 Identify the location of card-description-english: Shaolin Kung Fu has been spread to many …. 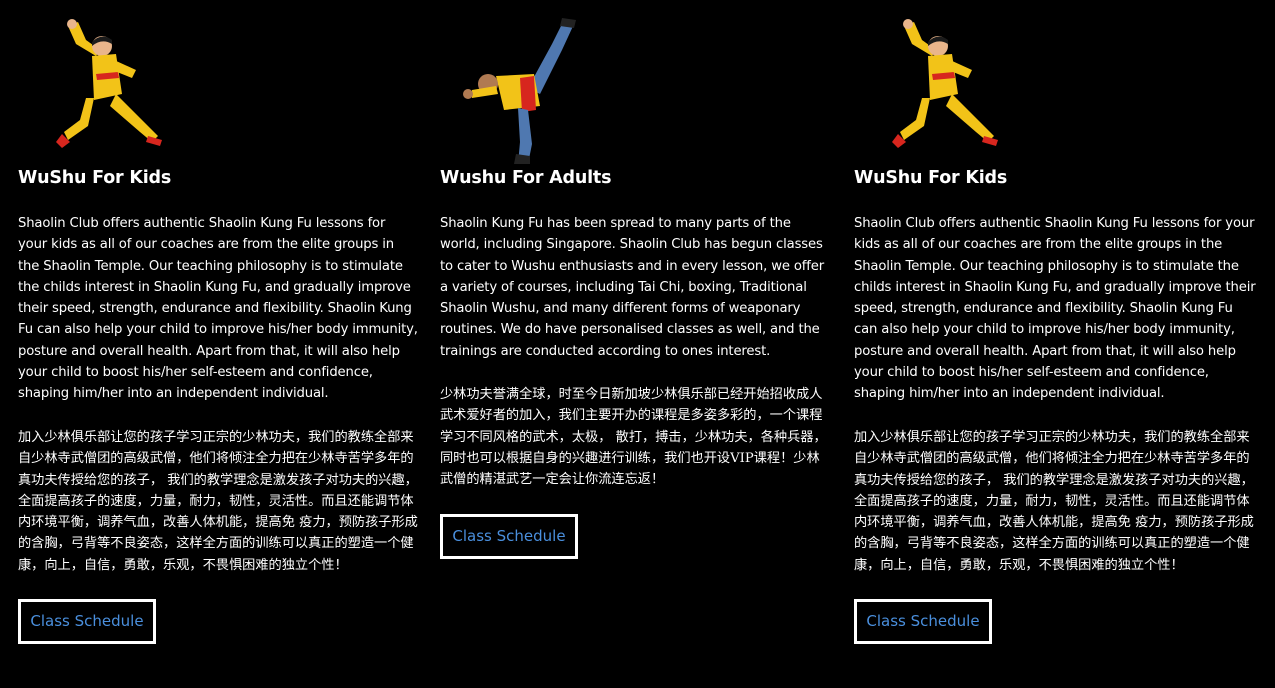
(632, 287).